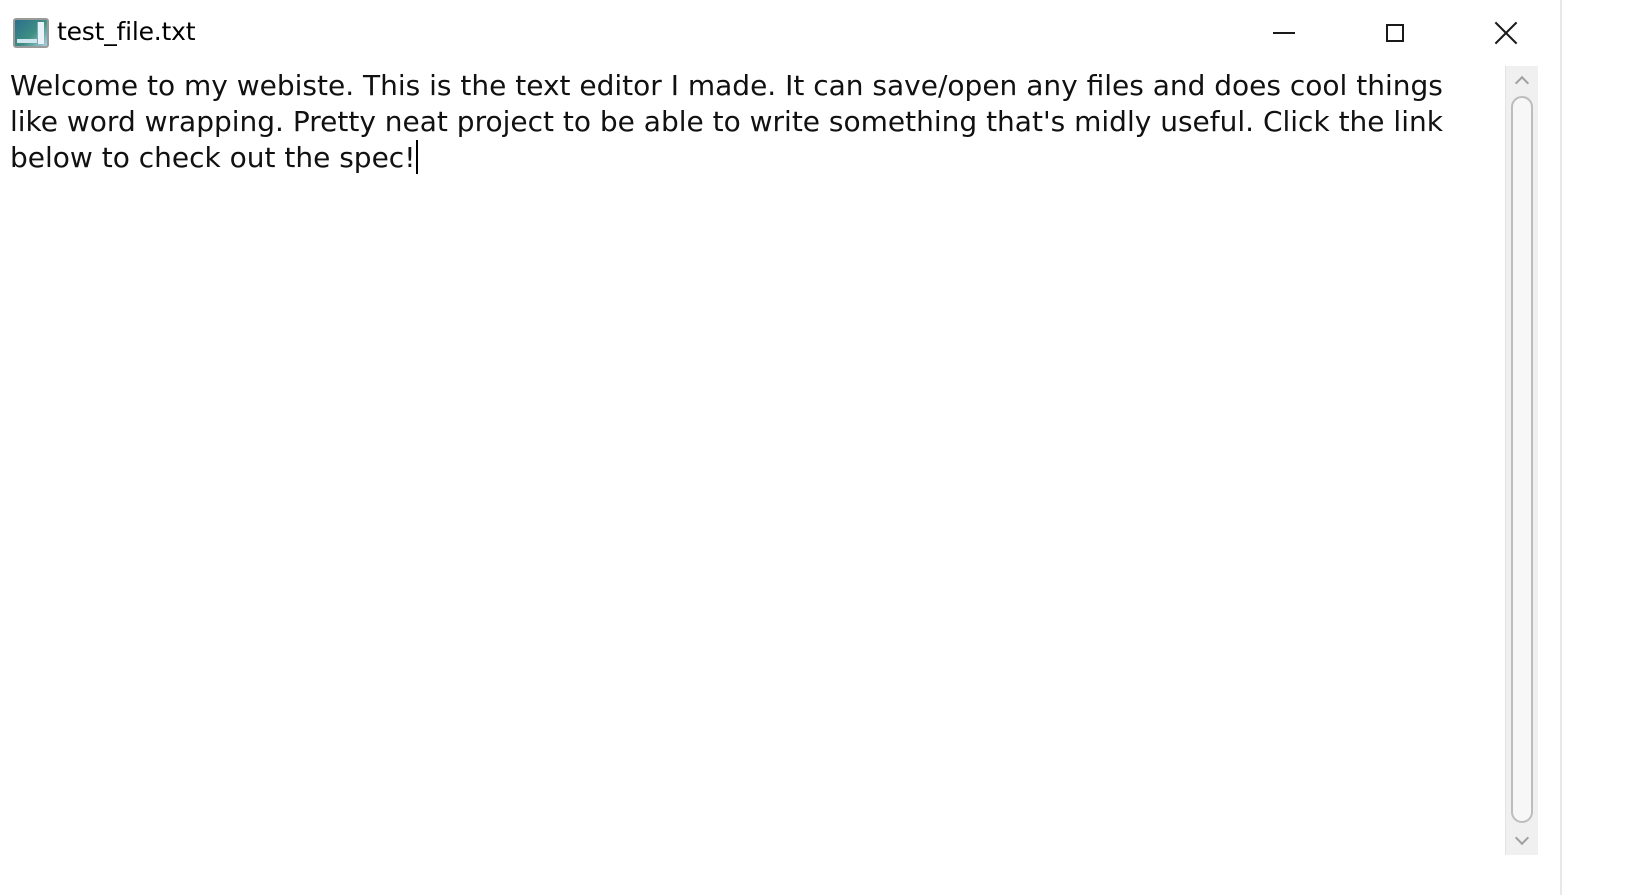 This screenshot has width=1638, height=895. I want to click on scroll-down-button, so click(1522, 841).